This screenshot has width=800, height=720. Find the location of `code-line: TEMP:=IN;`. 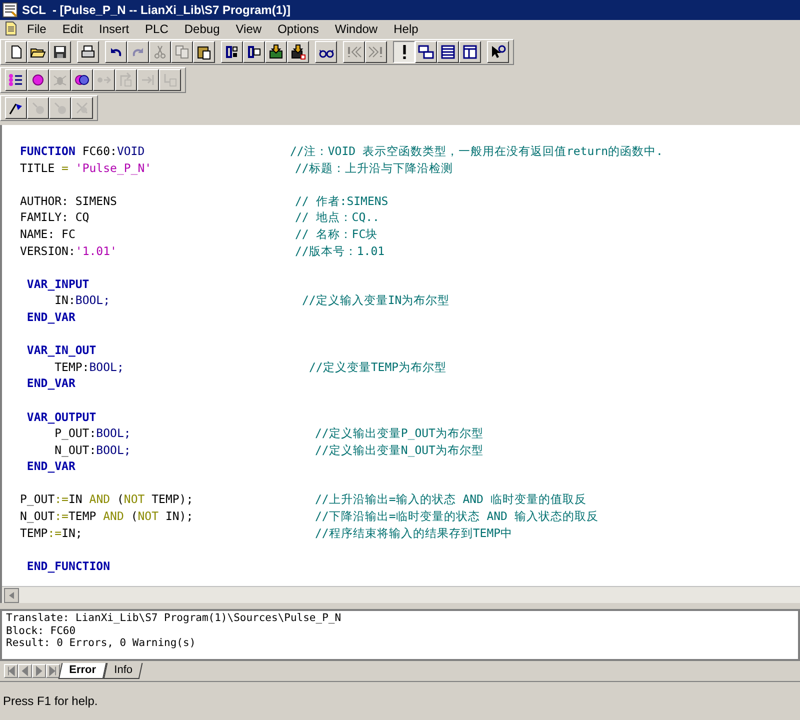

code-line: TEMP:=IN; is located at coordinates (51, 533).